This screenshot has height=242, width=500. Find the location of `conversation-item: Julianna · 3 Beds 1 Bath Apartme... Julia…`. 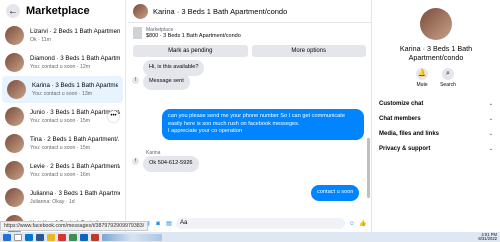

conversation-item: Julianna · 3 Beds 1 Bath Apartme... Julia… is located at coordinates (62, 197).